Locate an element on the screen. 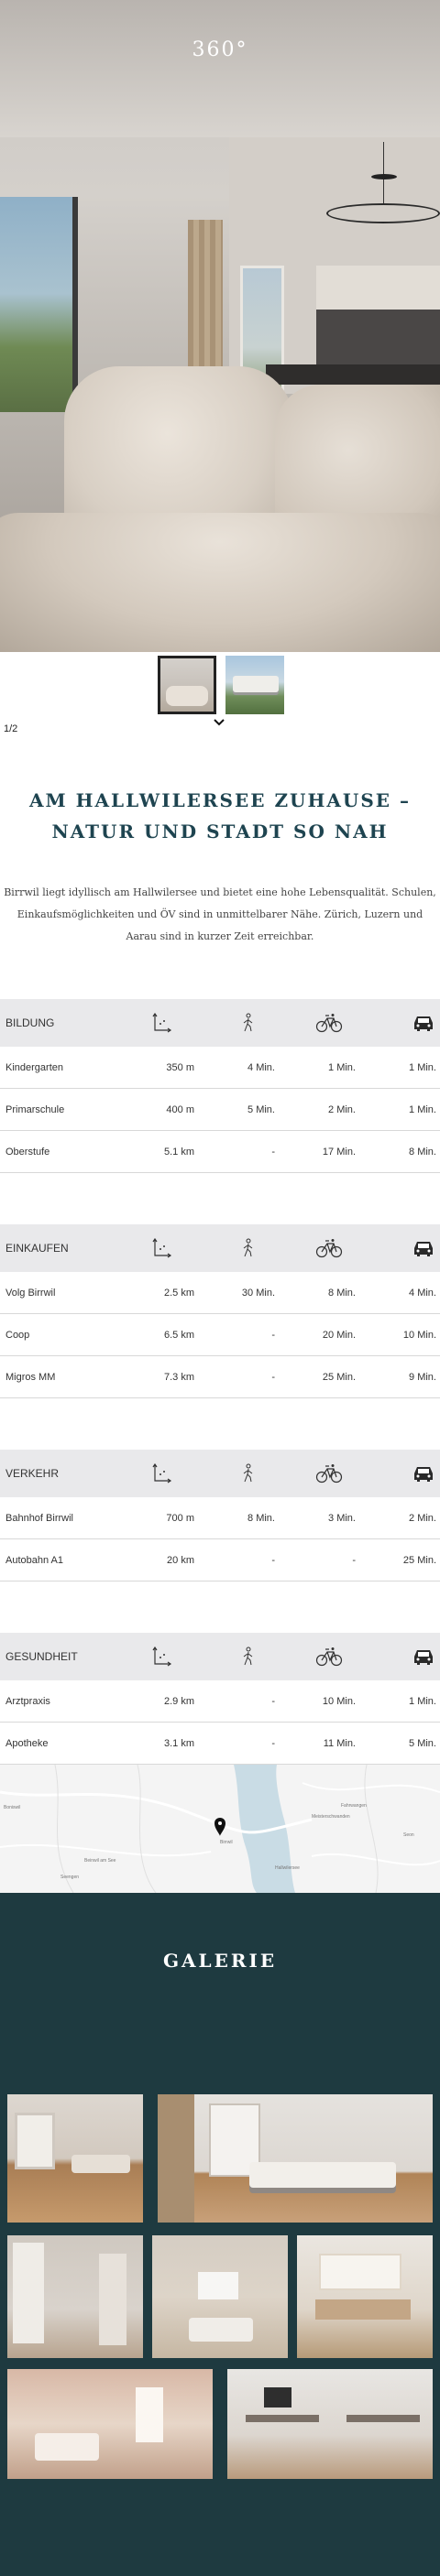 This screenshot has height=2576, width=440. table-header: GESUNDHEIT is located at coordinates (220, 1656).